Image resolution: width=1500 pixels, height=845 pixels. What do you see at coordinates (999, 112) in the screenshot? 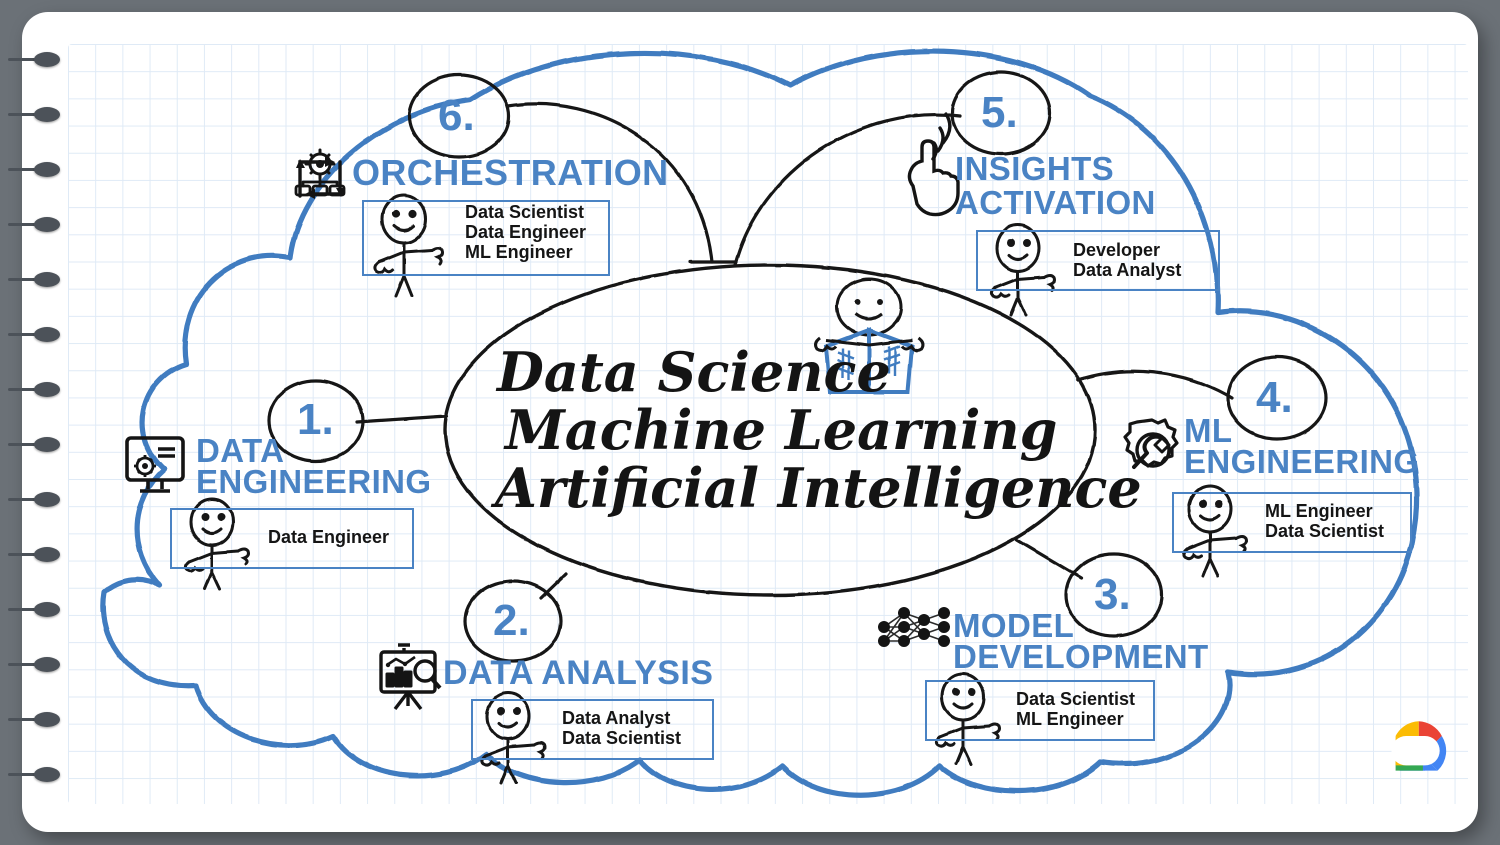
I see `stage-number-5: 5.` at bounding box center [999, 112].